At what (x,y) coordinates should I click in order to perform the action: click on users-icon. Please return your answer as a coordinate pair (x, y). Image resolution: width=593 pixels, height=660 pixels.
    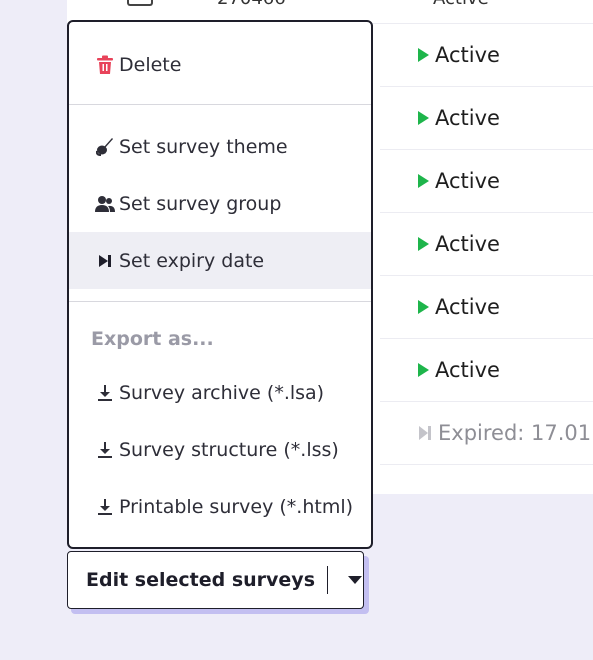
    Looking at the image, I should click on (105, 204).